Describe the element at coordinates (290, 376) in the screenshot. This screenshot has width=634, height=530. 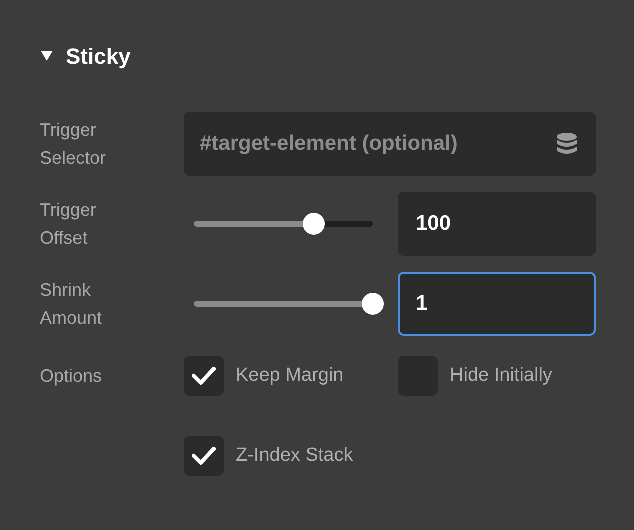
I see `checkbox-label: Keep Margin` at that location.